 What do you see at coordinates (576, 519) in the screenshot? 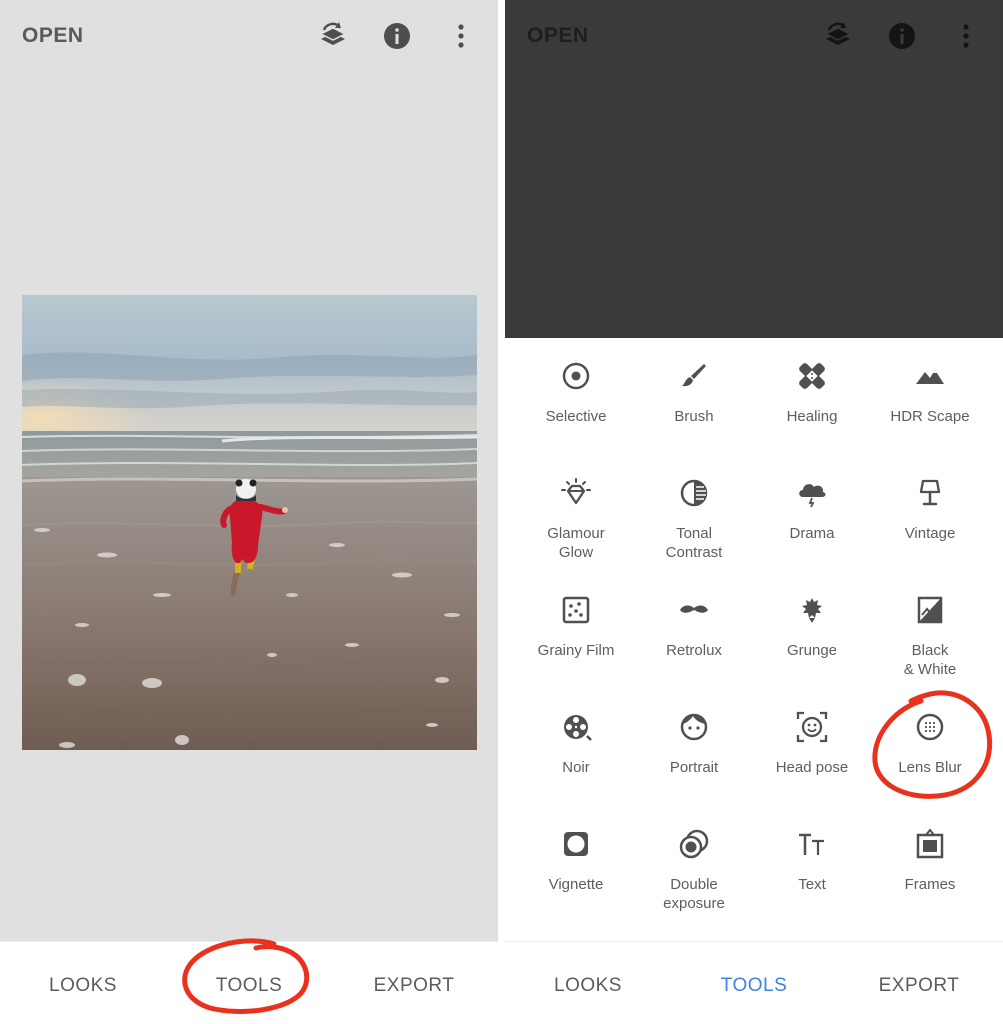
I see `tool-glamour-glow: Glamour Glow` at bounding box center [576, 519].